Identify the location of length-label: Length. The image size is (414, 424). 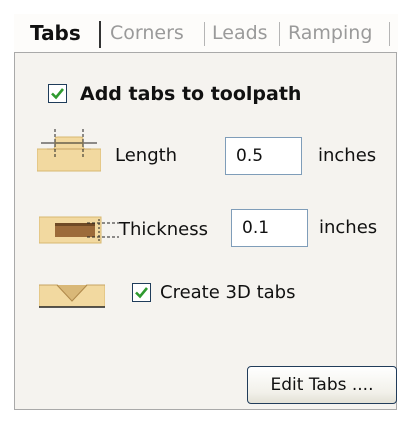
(146, 155).